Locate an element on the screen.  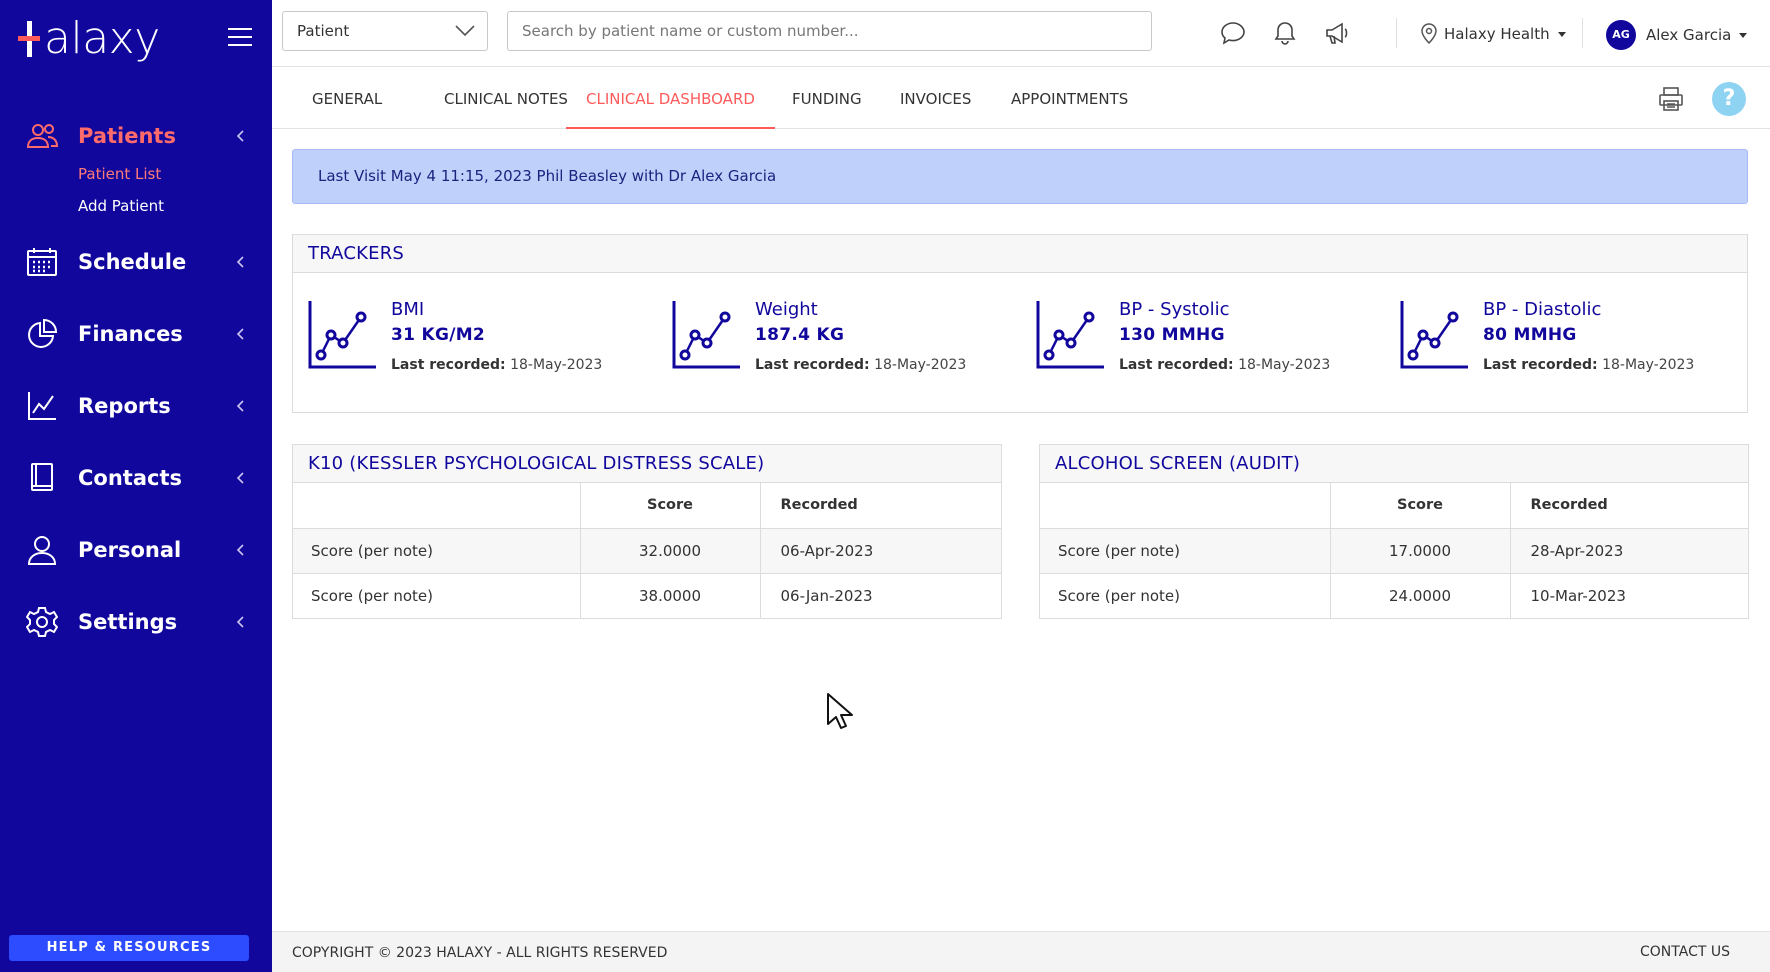
location-dropdown: Halaxy Health is located at coordinates (1493, 34).